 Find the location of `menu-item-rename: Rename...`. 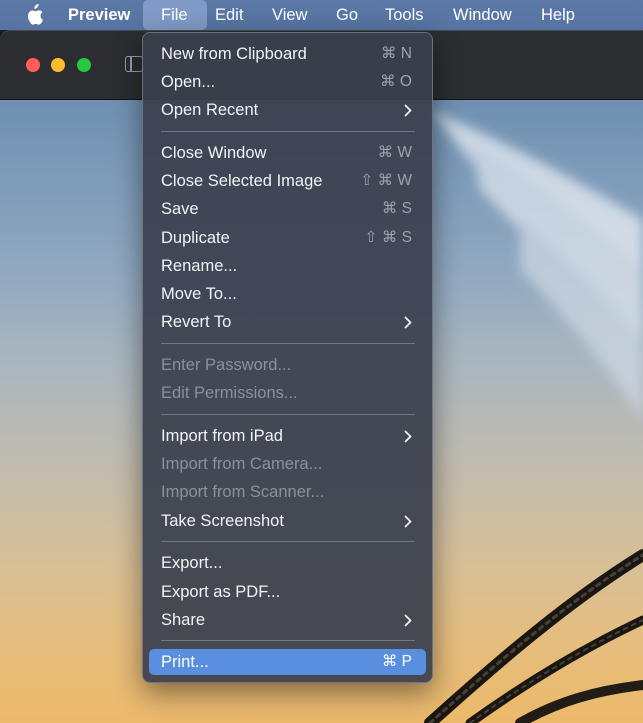

menu-item-rename: Rename... is located at coordinates (287, 266).